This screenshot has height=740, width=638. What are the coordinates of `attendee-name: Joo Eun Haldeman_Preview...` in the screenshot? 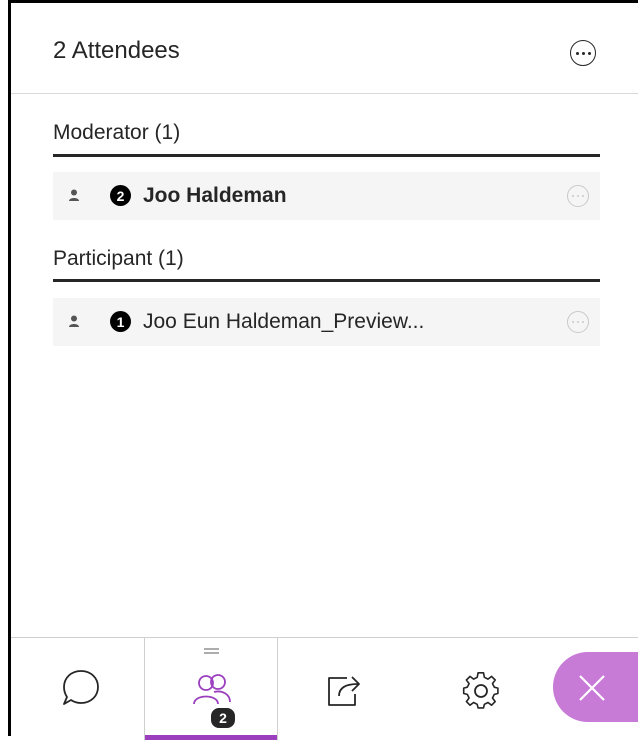 It's located at (284, 321).